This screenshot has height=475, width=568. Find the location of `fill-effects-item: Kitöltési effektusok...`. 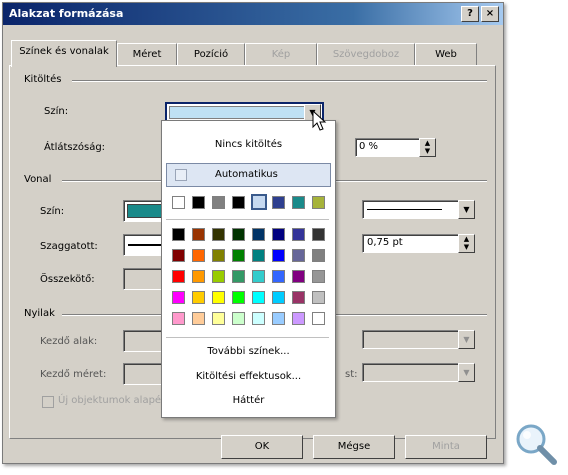

fill-effects-item: Kitöltési effektusok... is located at coordinates (248, 376).